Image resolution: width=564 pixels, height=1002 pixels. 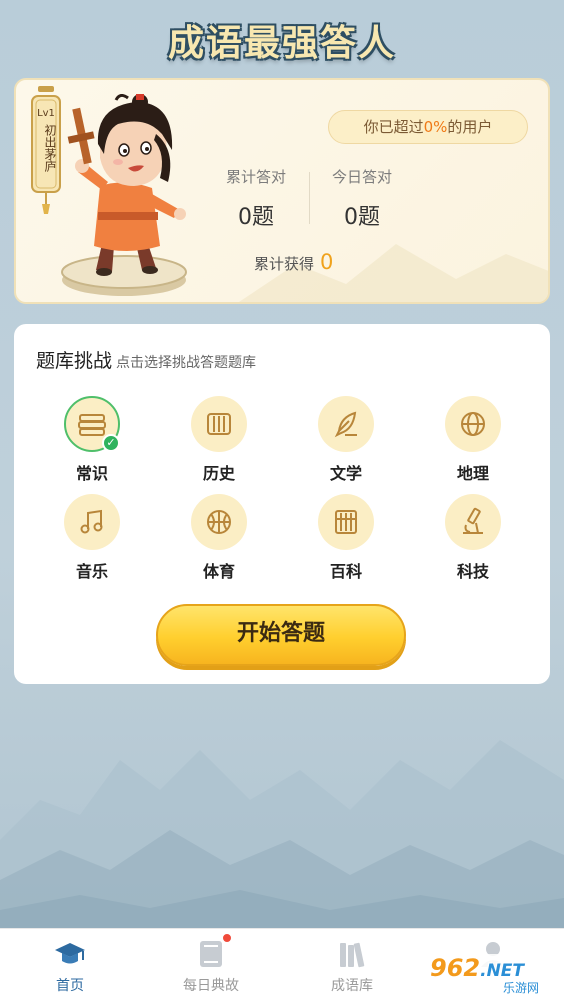 I want to click on nav-daily-story: 每日典故, so click(x=211, y=964).